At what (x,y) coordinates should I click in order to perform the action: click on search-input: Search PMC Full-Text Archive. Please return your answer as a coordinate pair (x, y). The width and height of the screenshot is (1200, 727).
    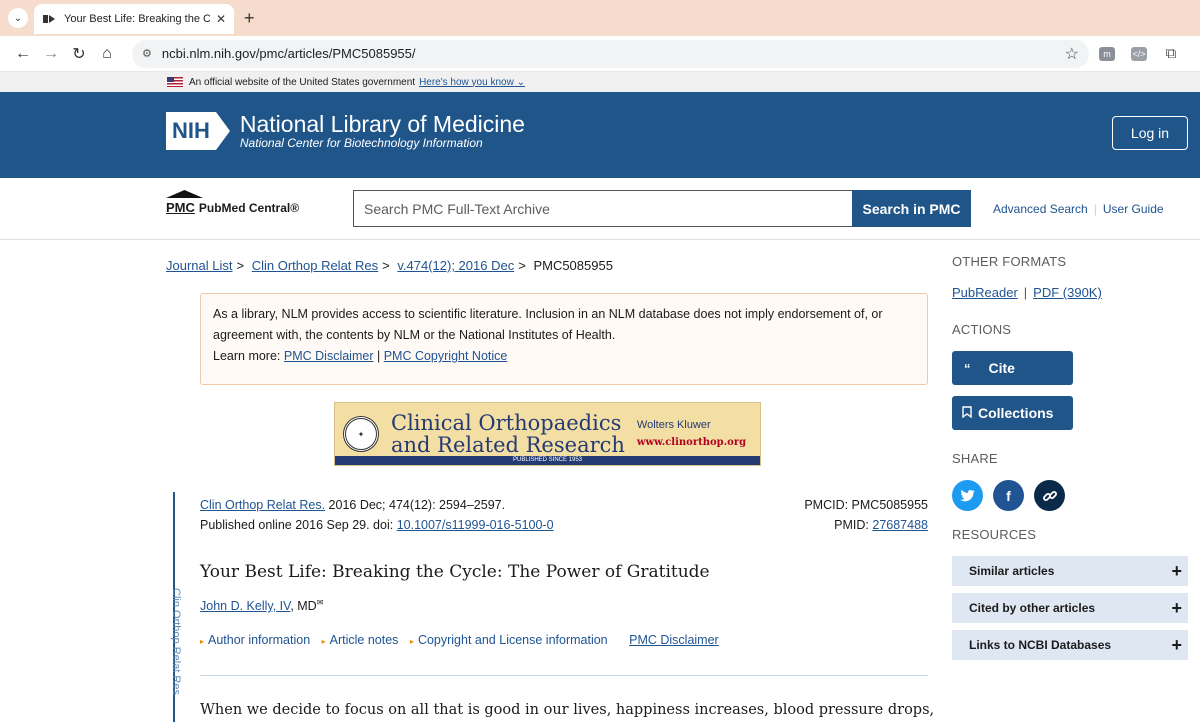
    Looking at the image, I should click on (602, 208).